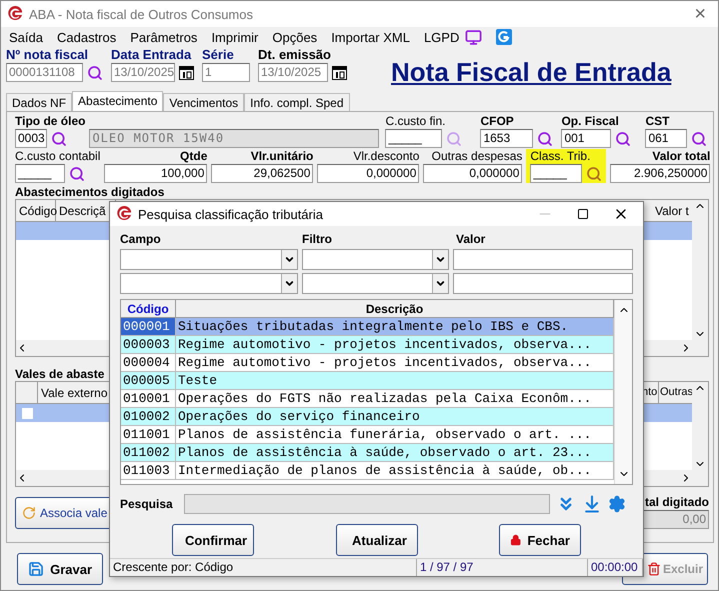 The image size is (719, 591). What do you see at coordinates (263, 567) in the screenshot?
I see `status-text: Crescente por: Código` at bounding box center [263, 567].